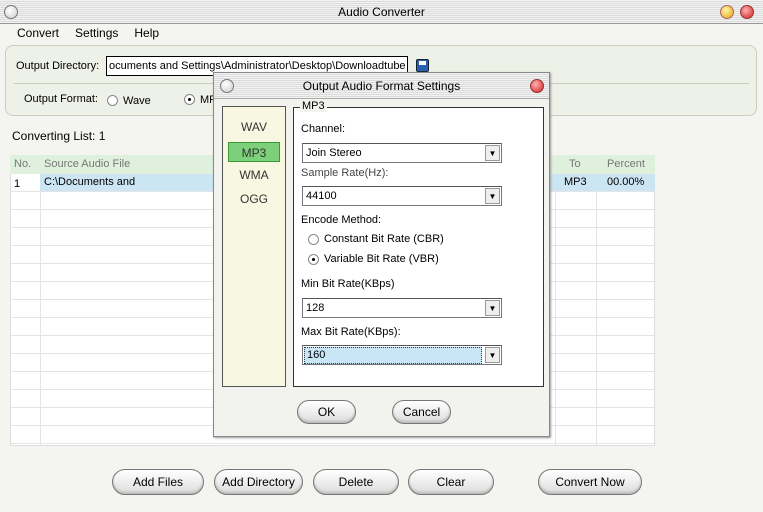 Image resolution: width=763 pixels, height=512 pixels. I want to click on radio-wave-label: Wave, so click(137, 101).